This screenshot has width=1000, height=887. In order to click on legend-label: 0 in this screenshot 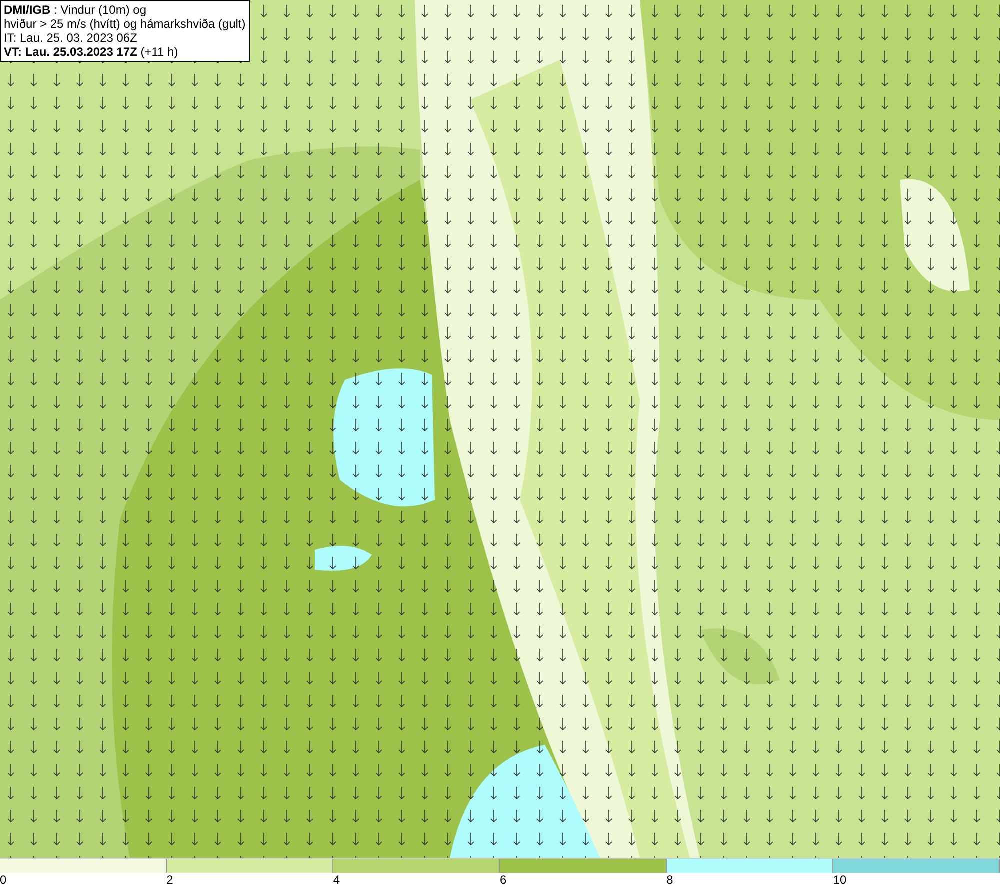, I will do `click(3, 880)`.